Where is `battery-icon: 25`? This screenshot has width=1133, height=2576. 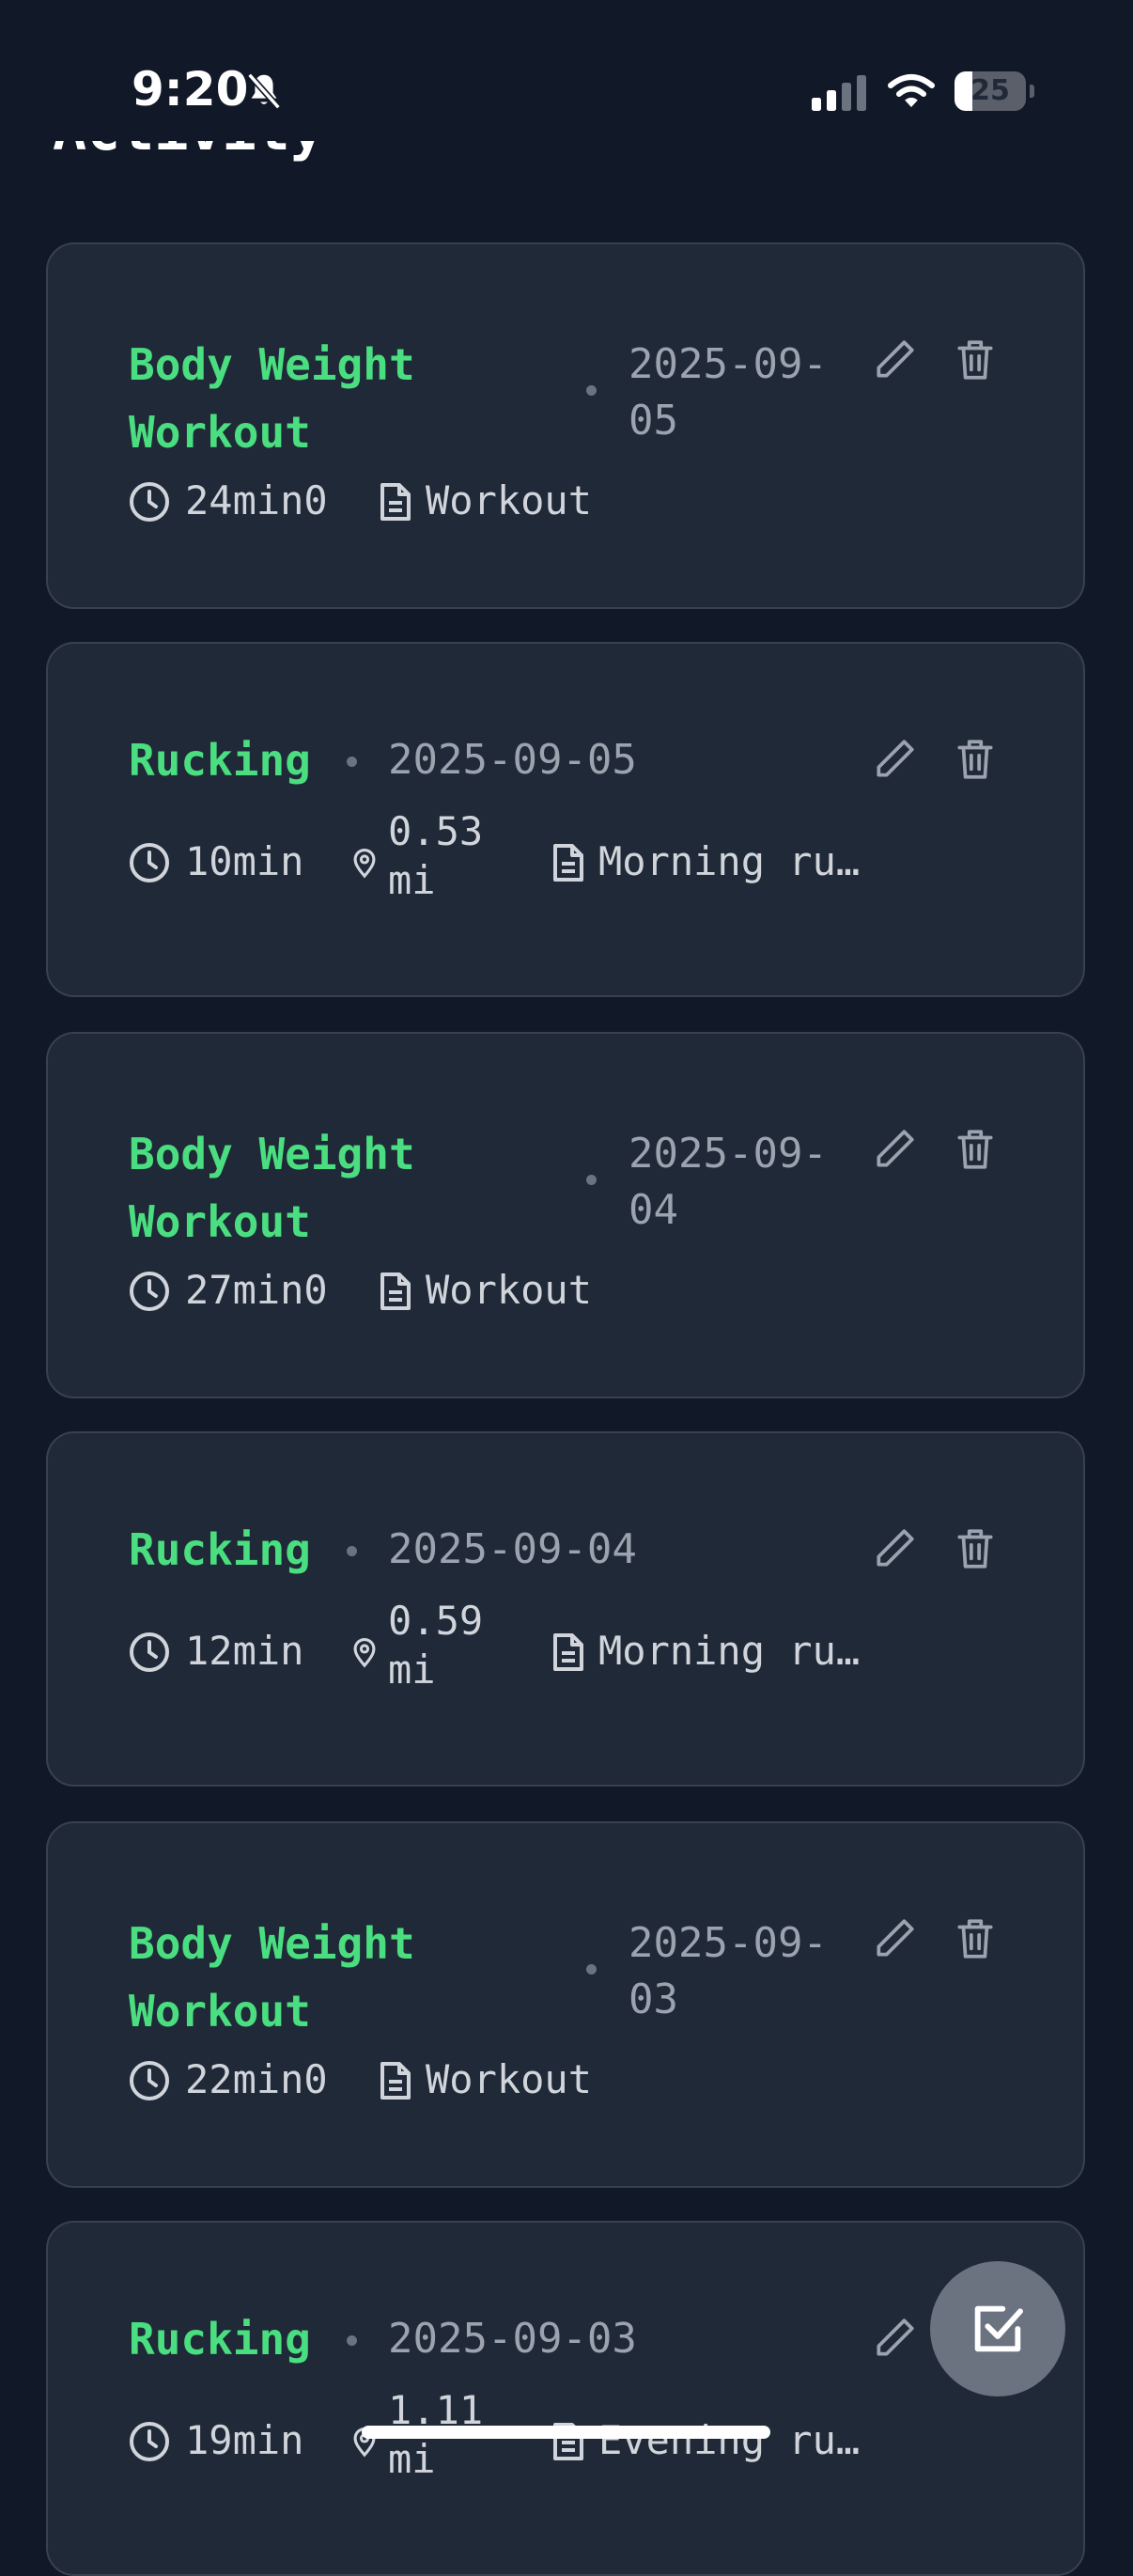 battery-icon: 25 is located at coordinates (994, 91).